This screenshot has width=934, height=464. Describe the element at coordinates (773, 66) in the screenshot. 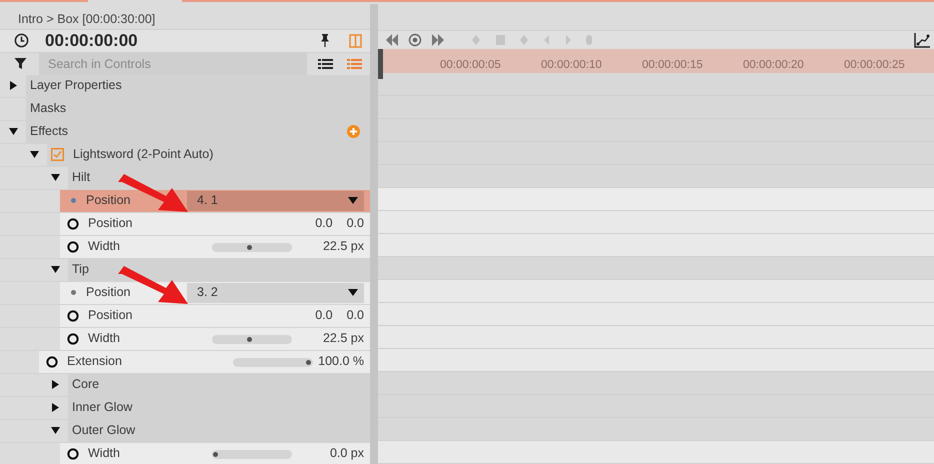

I see `time-label: 00:00:00:20` at that location.